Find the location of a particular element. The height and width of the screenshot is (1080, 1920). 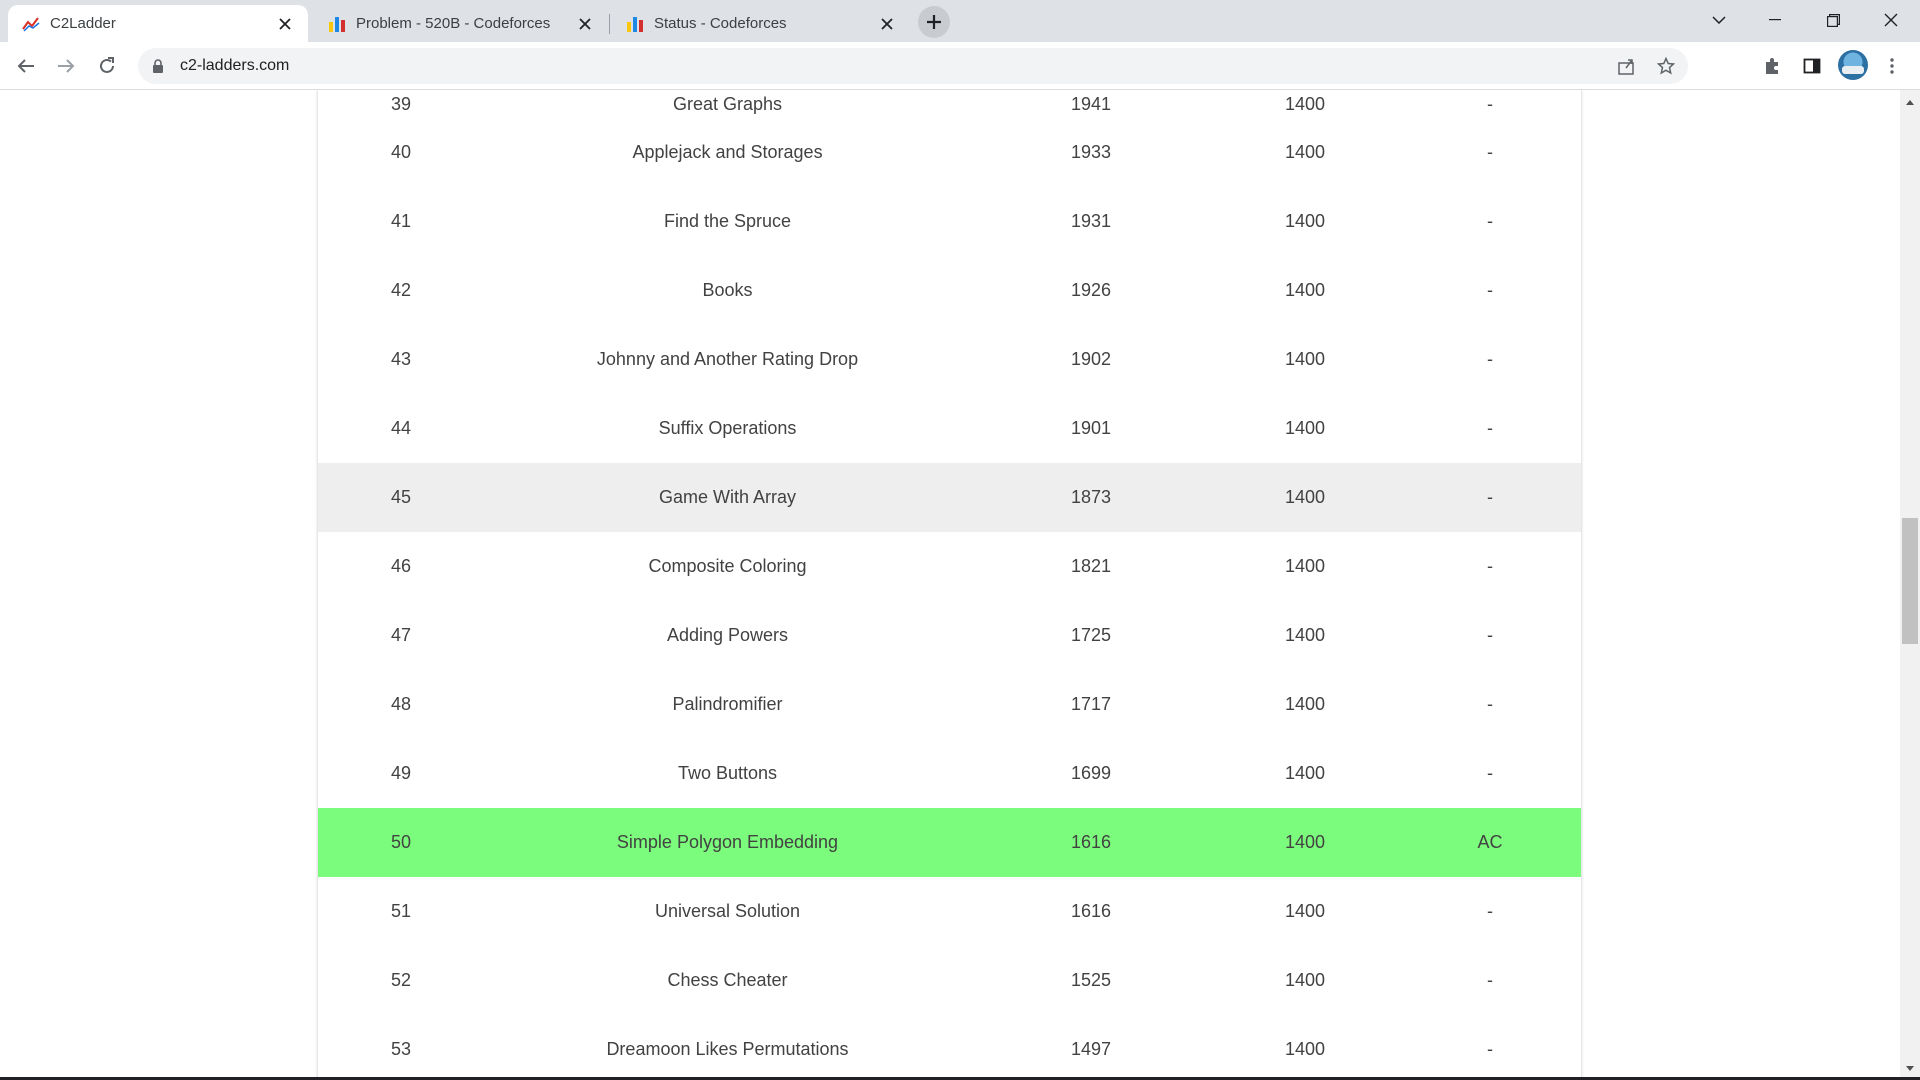

table-row: 45 Game With Array 1873 1400- is located at coordinates (949, 497).